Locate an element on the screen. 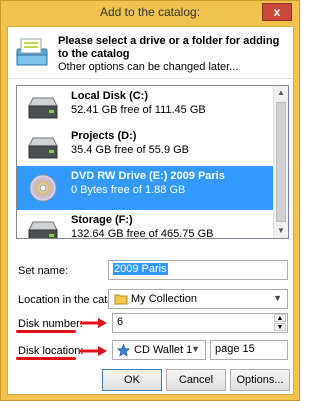 This screenshot has height=401, width=320. drive-item-d: Projects (D:) 35.4 GB free of 55.9 GB is located at coordinates (146, 148).